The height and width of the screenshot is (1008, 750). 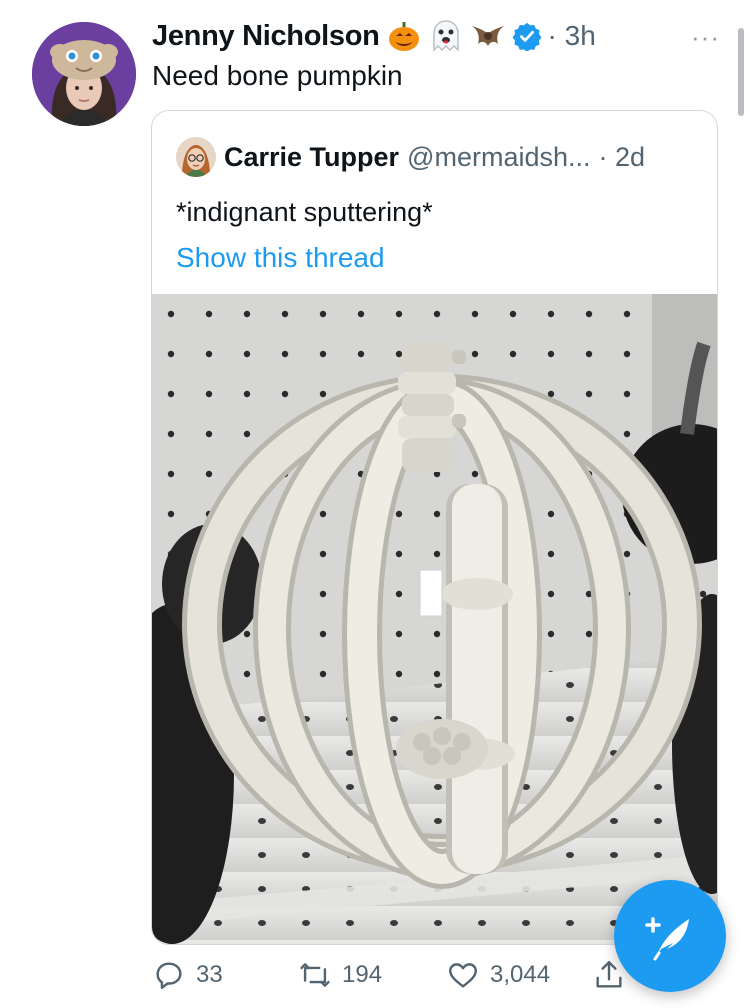 What do you see at coordinates (362, 974) in the screenshot?
I see `retweet-count: 194` at bounding box center [362, 974].